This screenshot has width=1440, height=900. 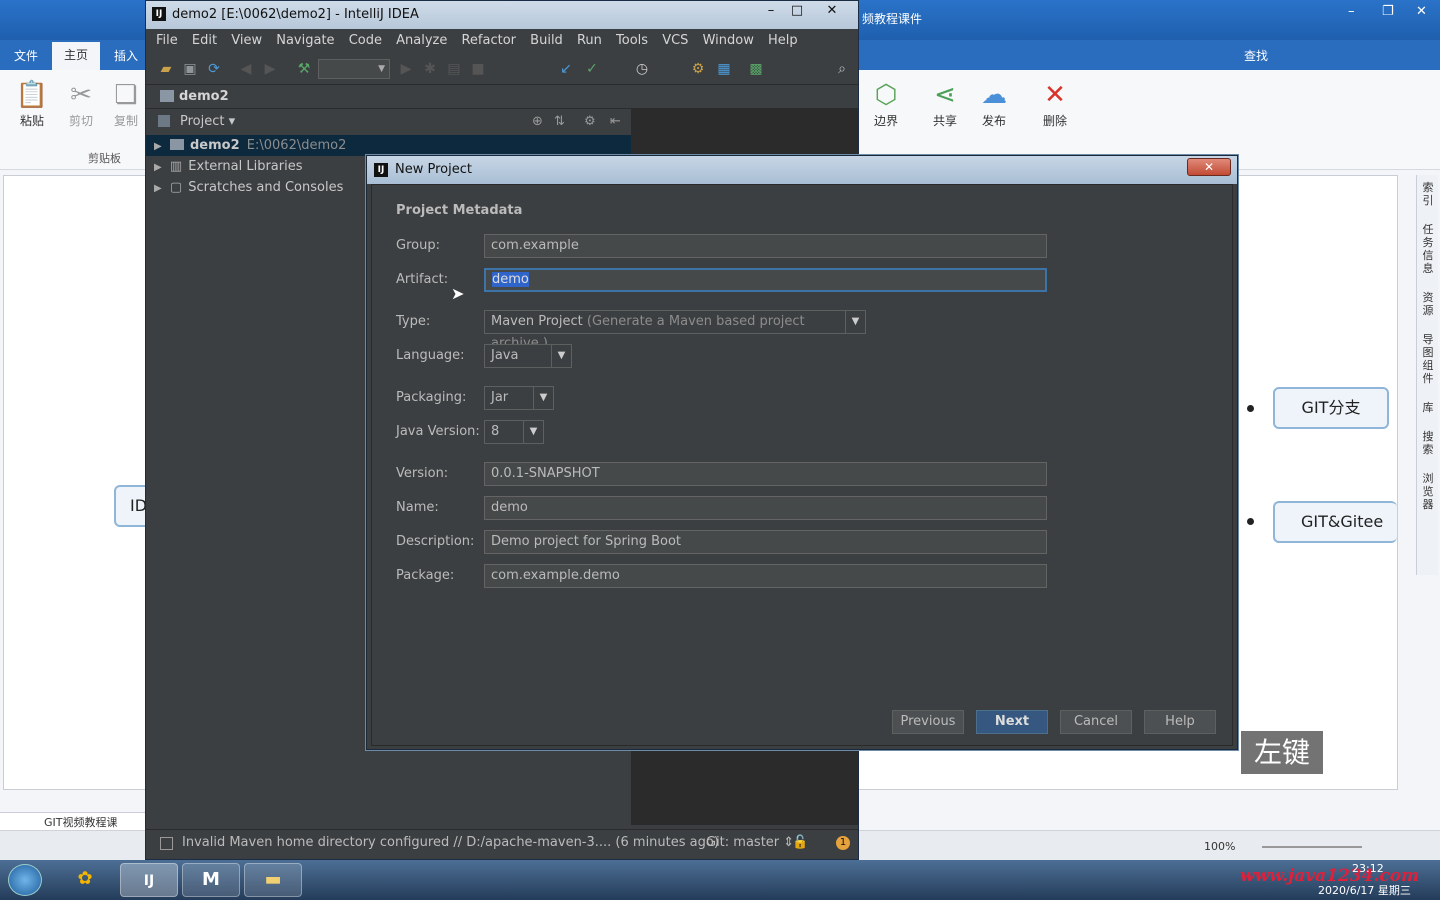 I want to click on share-button: ⋖ 共享, so click(x=945, y=103).